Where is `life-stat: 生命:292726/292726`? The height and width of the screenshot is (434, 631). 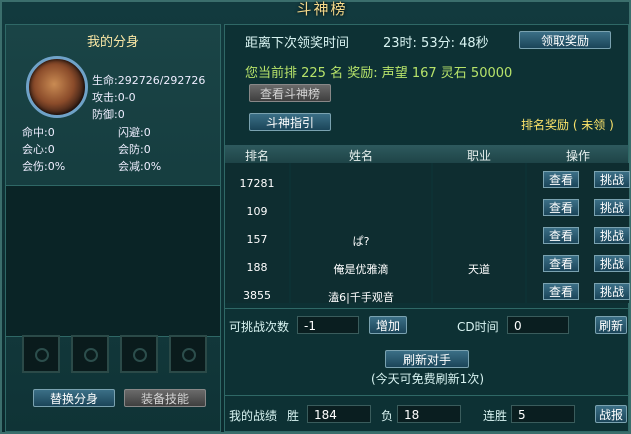
life-stat: 生命:292726/292726 is located at coordinates (148, 80).